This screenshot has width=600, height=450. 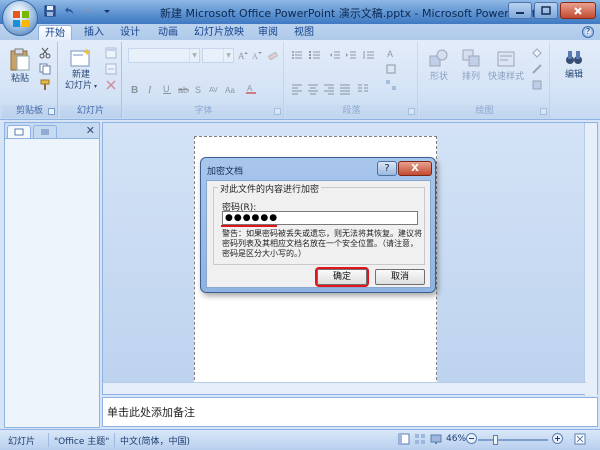 I want to click on paragraph-group-label: 段落, so click(x=351, y=111).